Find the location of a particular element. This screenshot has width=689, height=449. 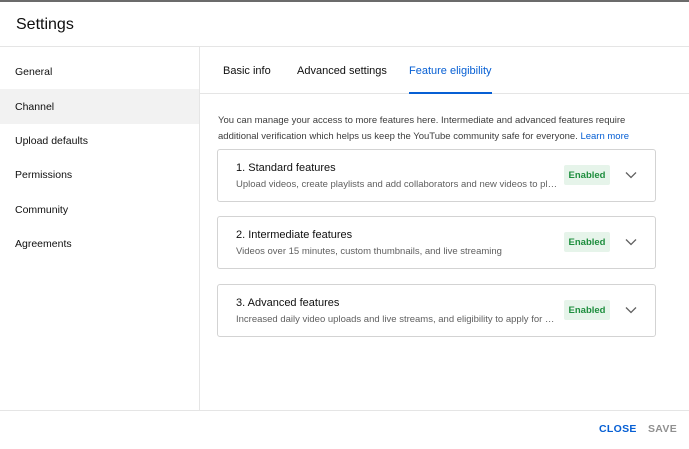

save-button: SAVE is located at coordinates (662, 429).